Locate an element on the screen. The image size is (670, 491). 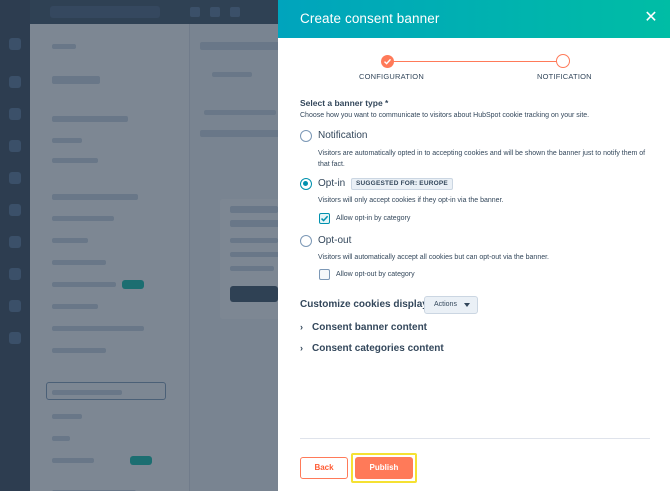
option-label-notification: Notification is located at coordinates (342, 135).